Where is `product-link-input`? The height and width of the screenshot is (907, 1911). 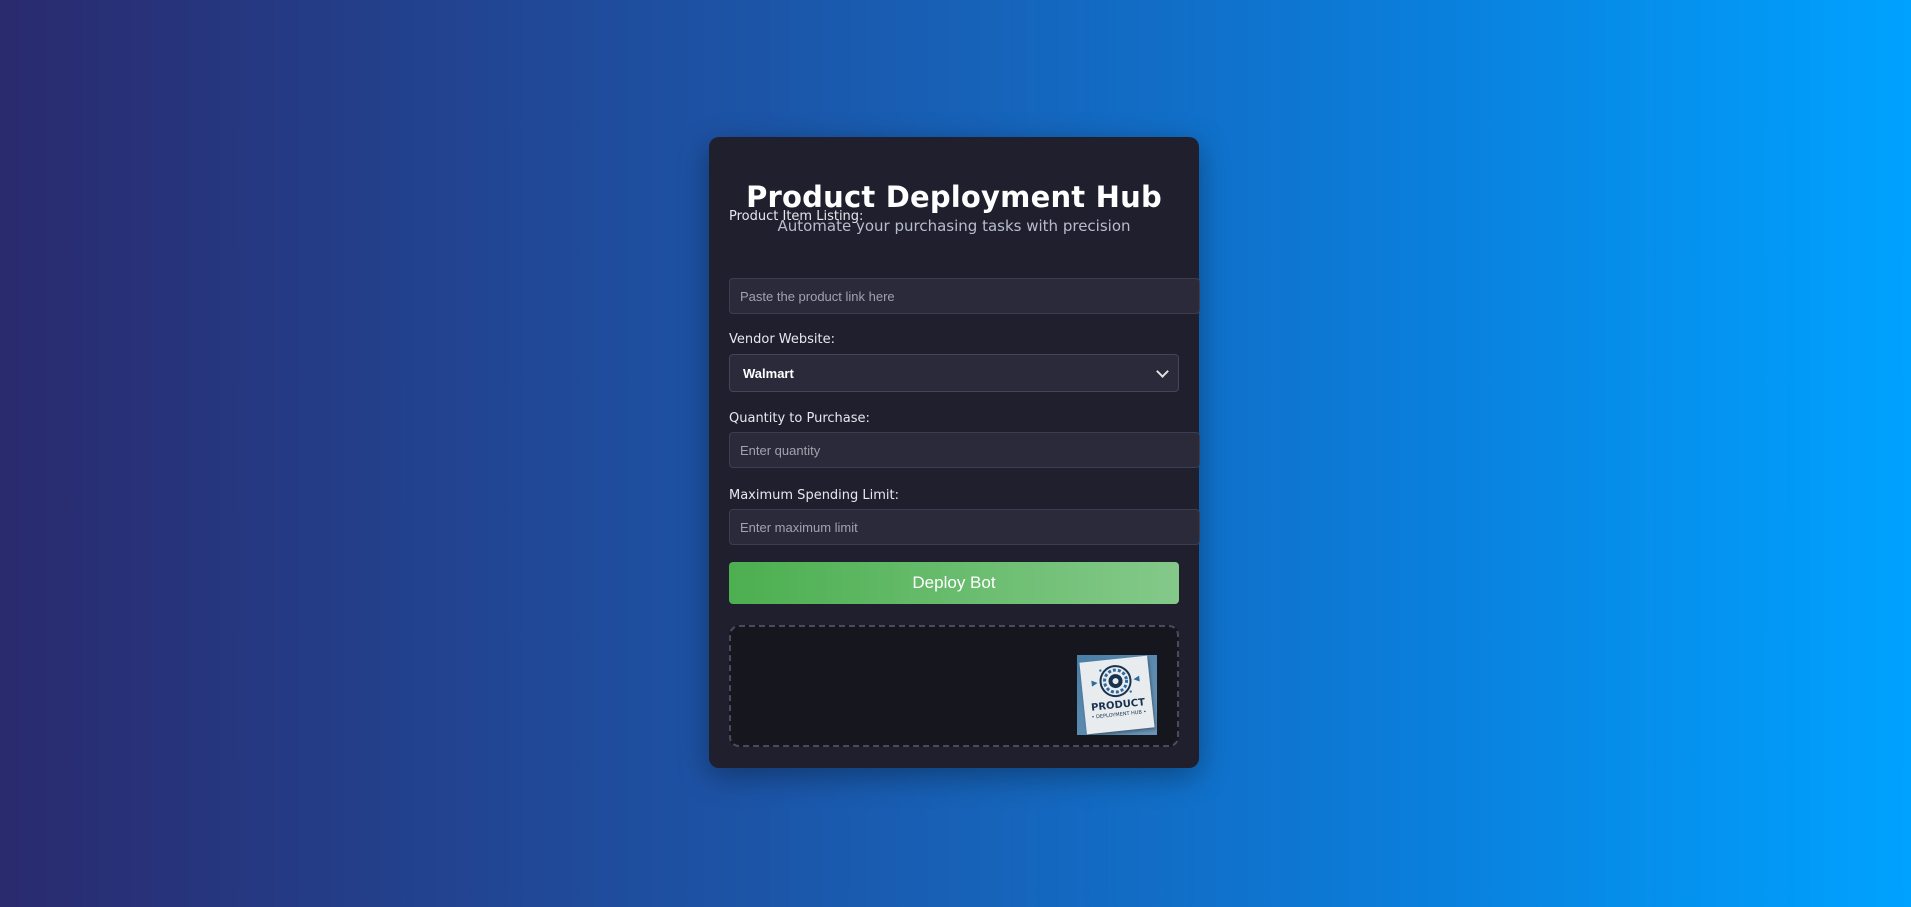 product-link-input is located at coordinates (964, 296).